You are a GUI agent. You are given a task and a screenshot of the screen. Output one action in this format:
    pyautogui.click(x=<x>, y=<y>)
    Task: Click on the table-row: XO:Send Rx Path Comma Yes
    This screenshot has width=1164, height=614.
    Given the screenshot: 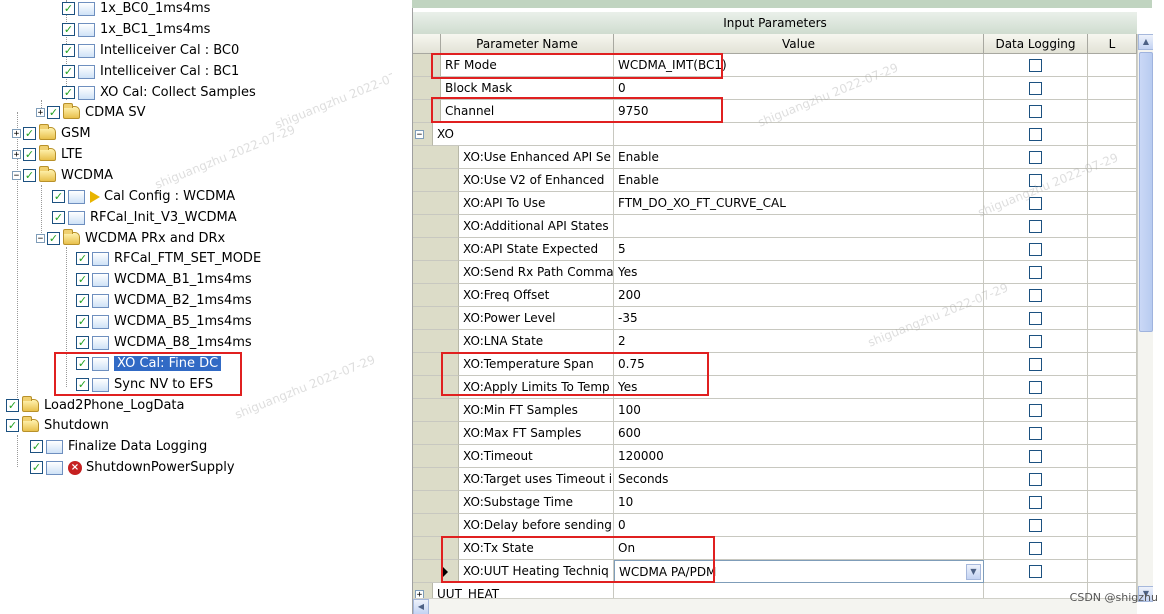 What is the action you would take?
    pyautogui.click(x=775, y=272)
    